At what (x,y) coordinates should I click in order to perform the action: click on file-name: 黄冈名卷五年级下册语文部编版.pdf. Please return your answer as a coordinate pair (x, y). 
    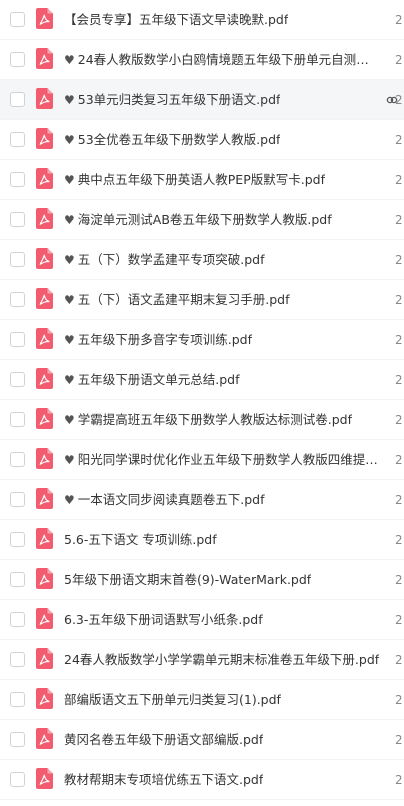
    Looking at the image, I should click on (163, 740).